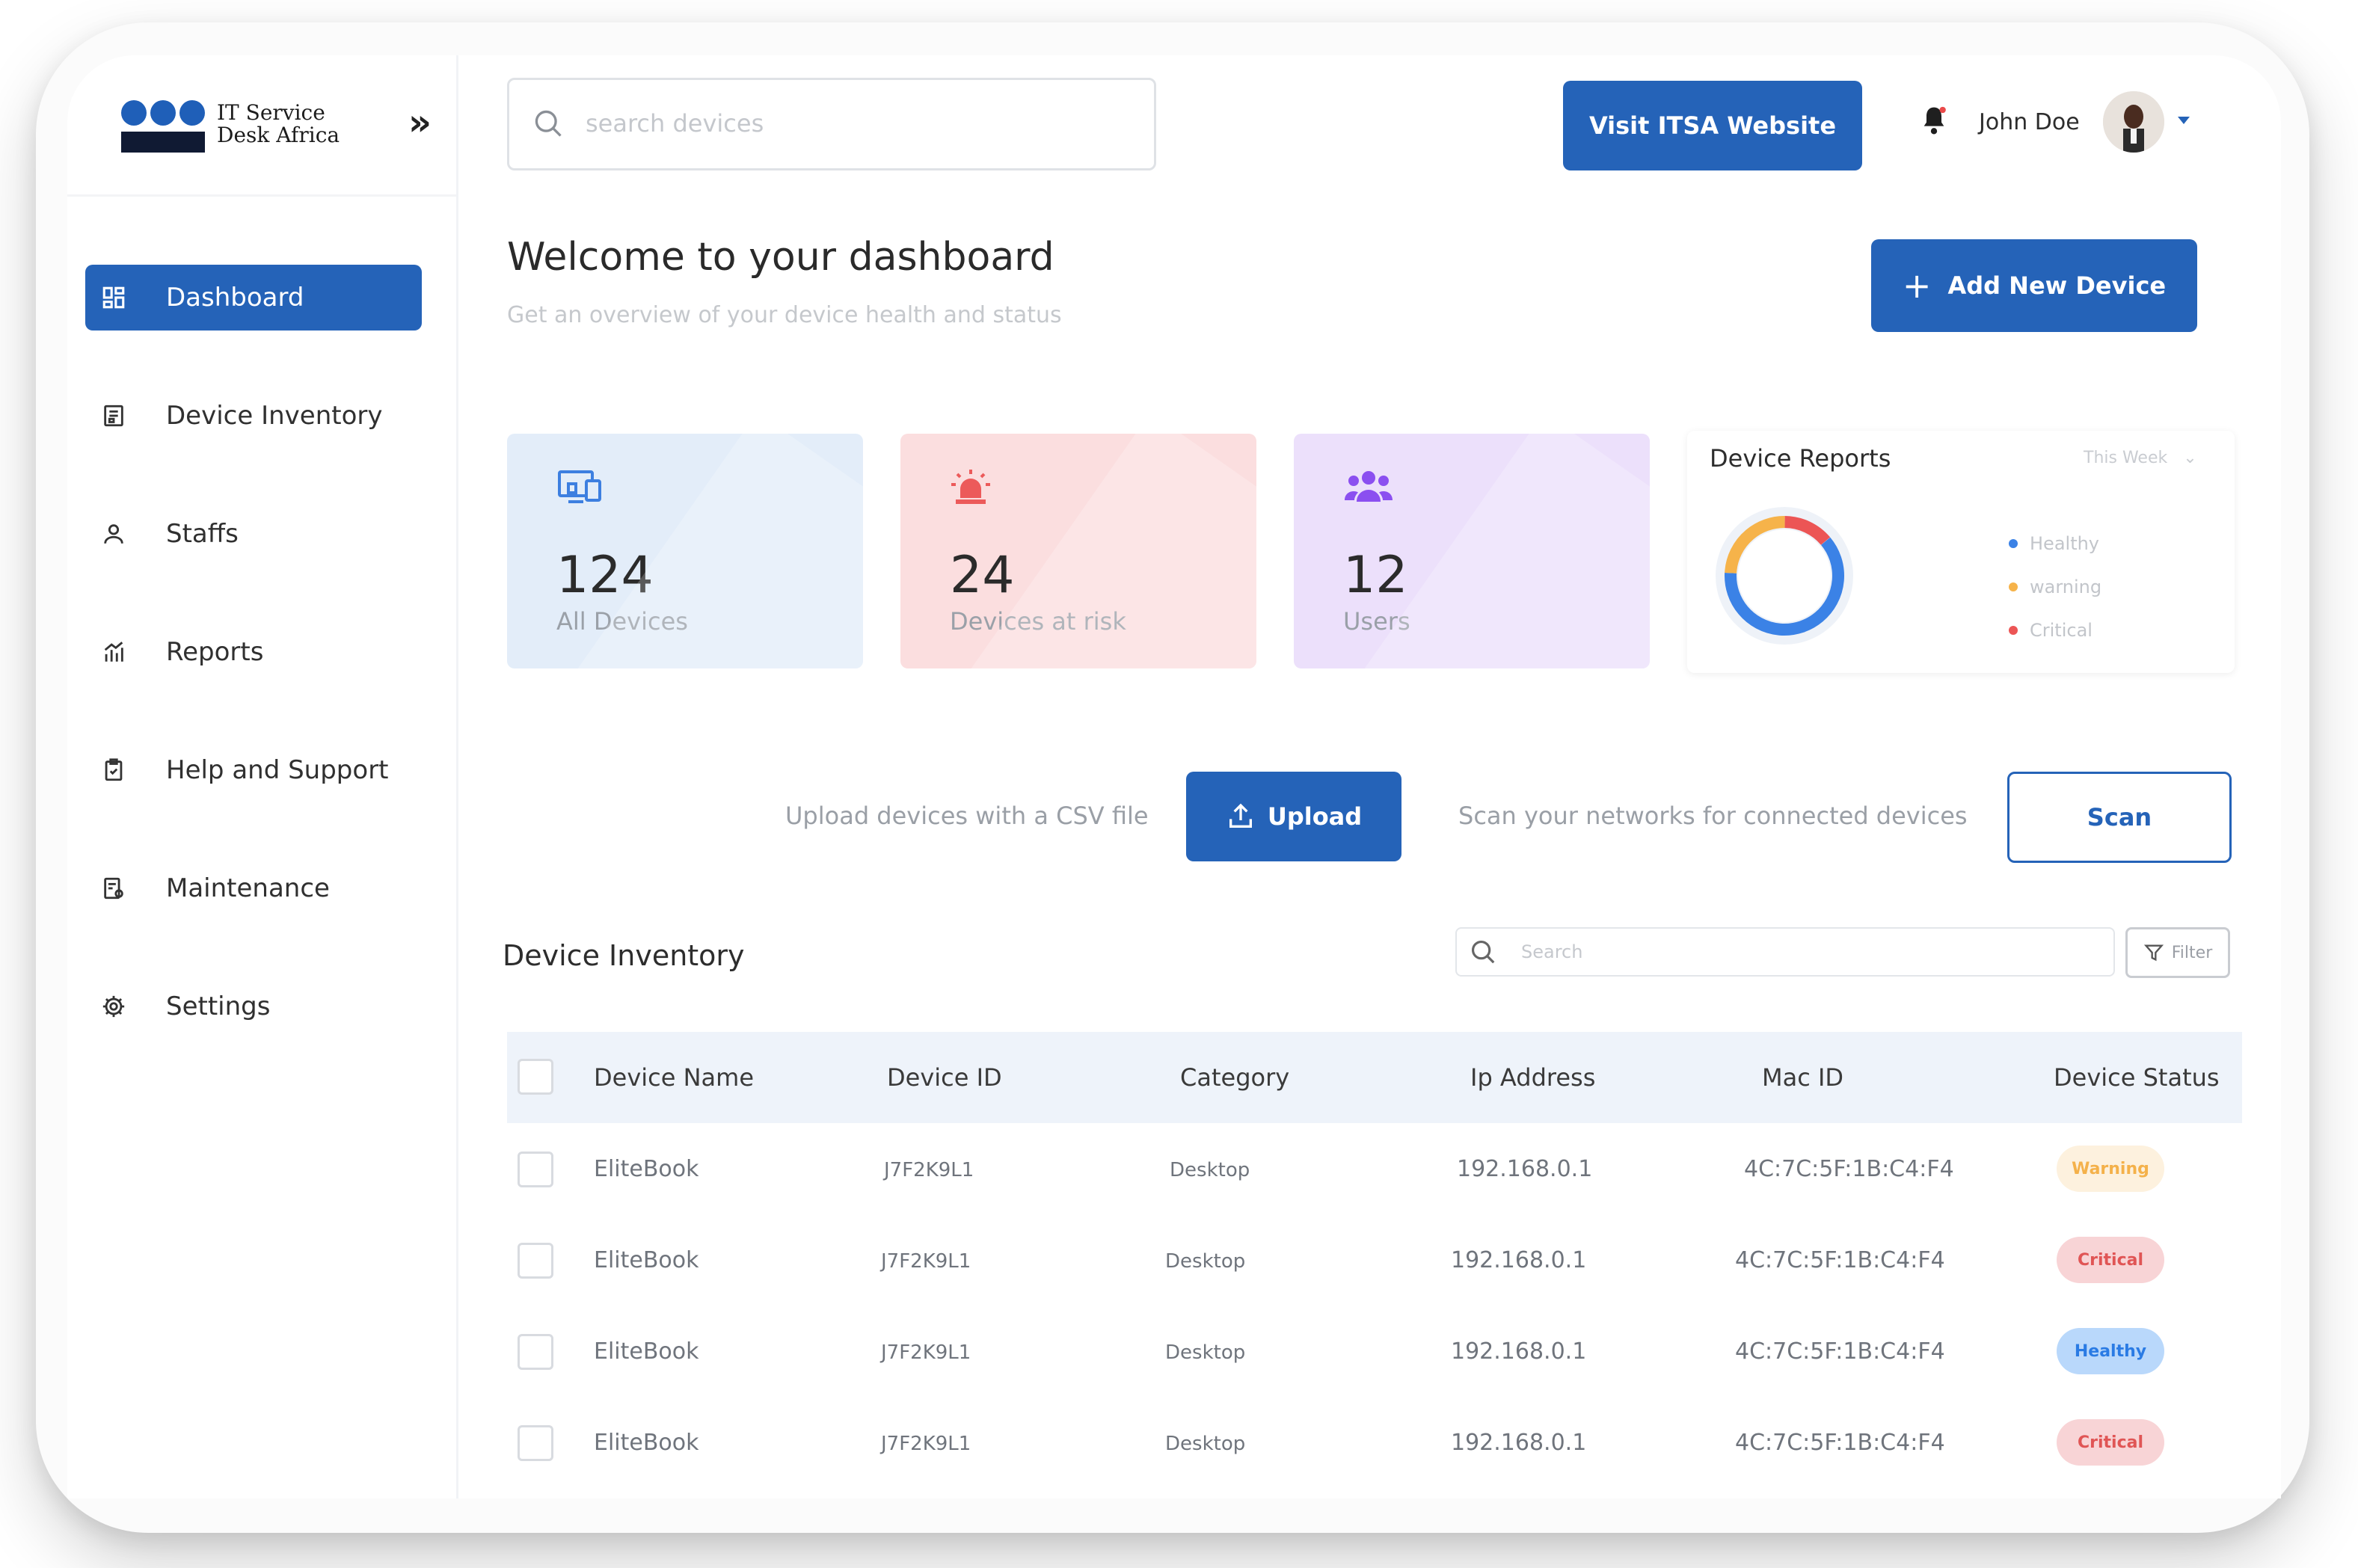  I want to click on search-bar, so click(831, 124).